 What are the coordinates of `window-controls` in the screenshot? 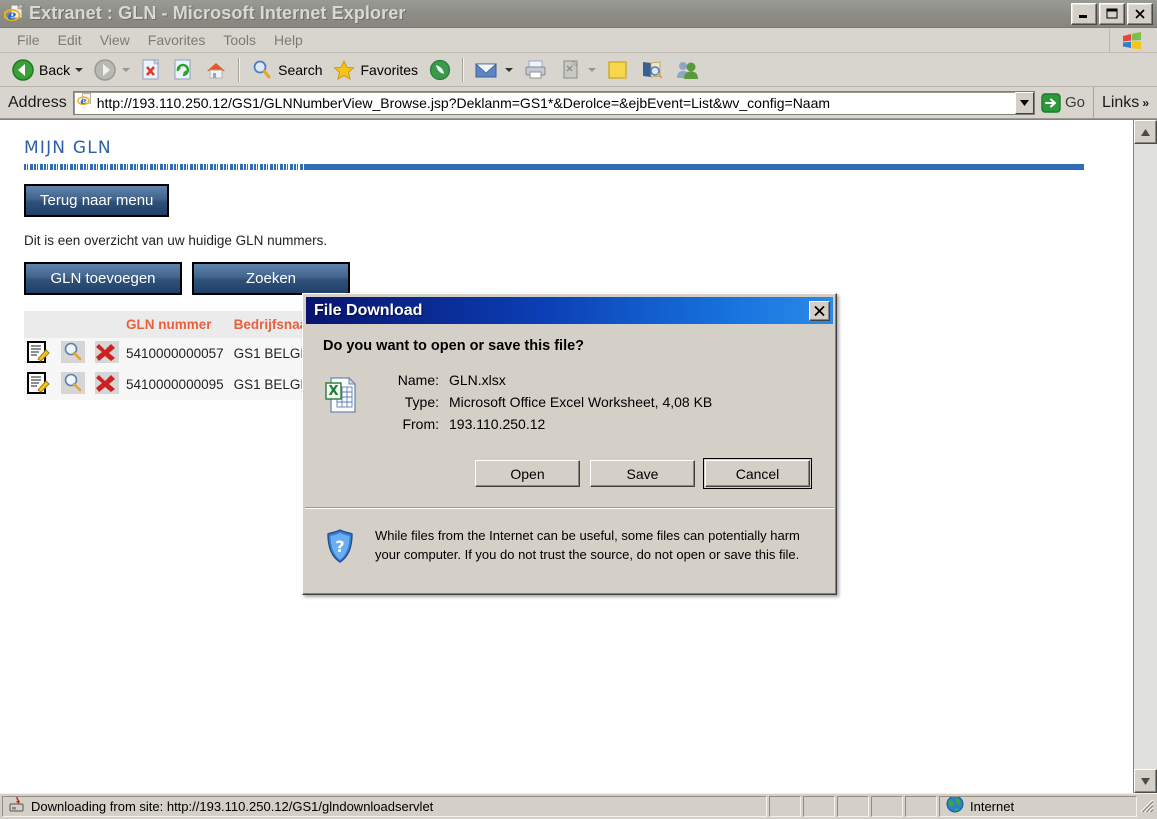 It's located at (1113, 13).